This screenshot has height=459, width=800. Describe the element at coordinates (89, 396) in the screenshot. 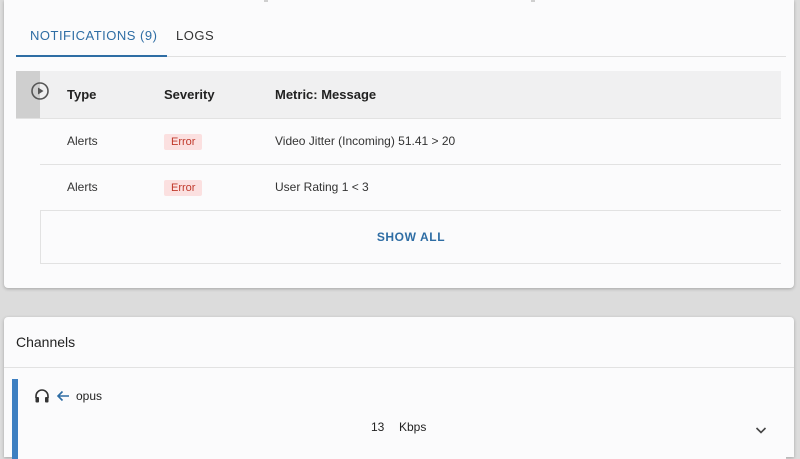

I see `channel-codec: opus` at that location.